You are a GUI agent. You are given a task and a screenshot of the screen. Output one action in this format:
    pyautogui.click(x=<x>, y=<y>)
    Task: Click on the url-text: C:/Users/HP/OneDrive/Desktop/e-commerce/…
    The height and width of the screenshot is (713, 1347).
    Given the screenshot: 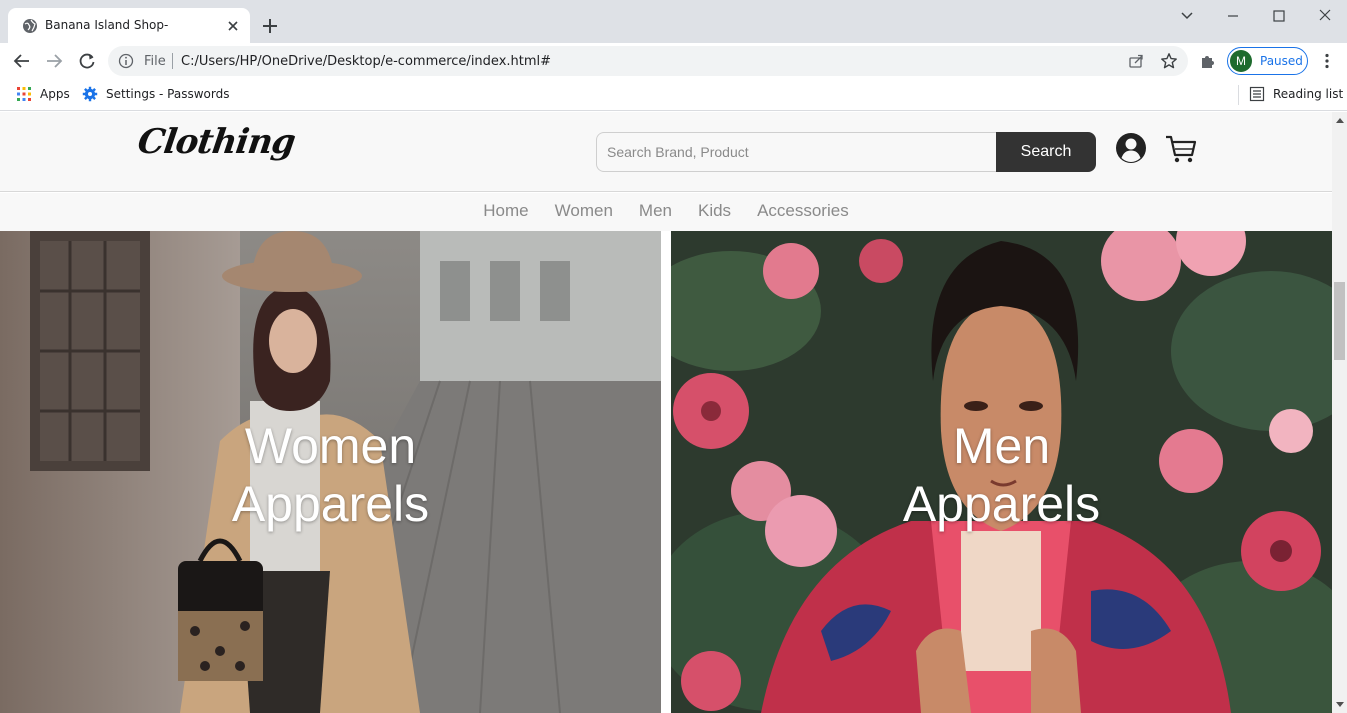 What is the action you would take?
    pyautogui.click(x=366, y=61)
    